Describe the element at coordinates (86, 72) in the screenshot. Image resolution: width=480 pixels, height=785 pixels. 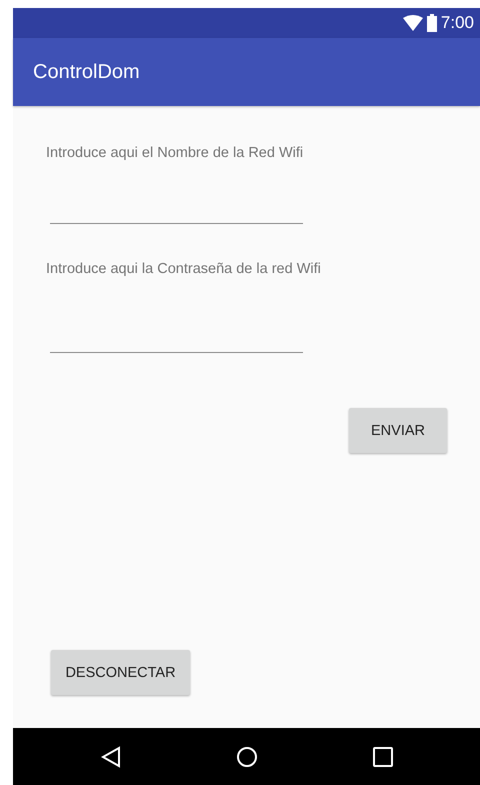
I see `app-title: ControlDom` at that location.